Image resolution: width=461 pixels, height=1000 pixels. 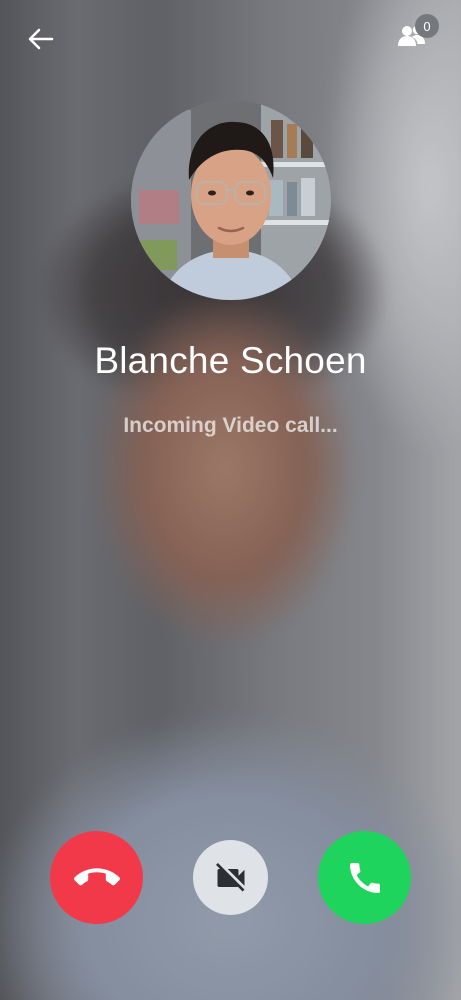 I want to click on participants-button: 0, so click(x=415, y=34).